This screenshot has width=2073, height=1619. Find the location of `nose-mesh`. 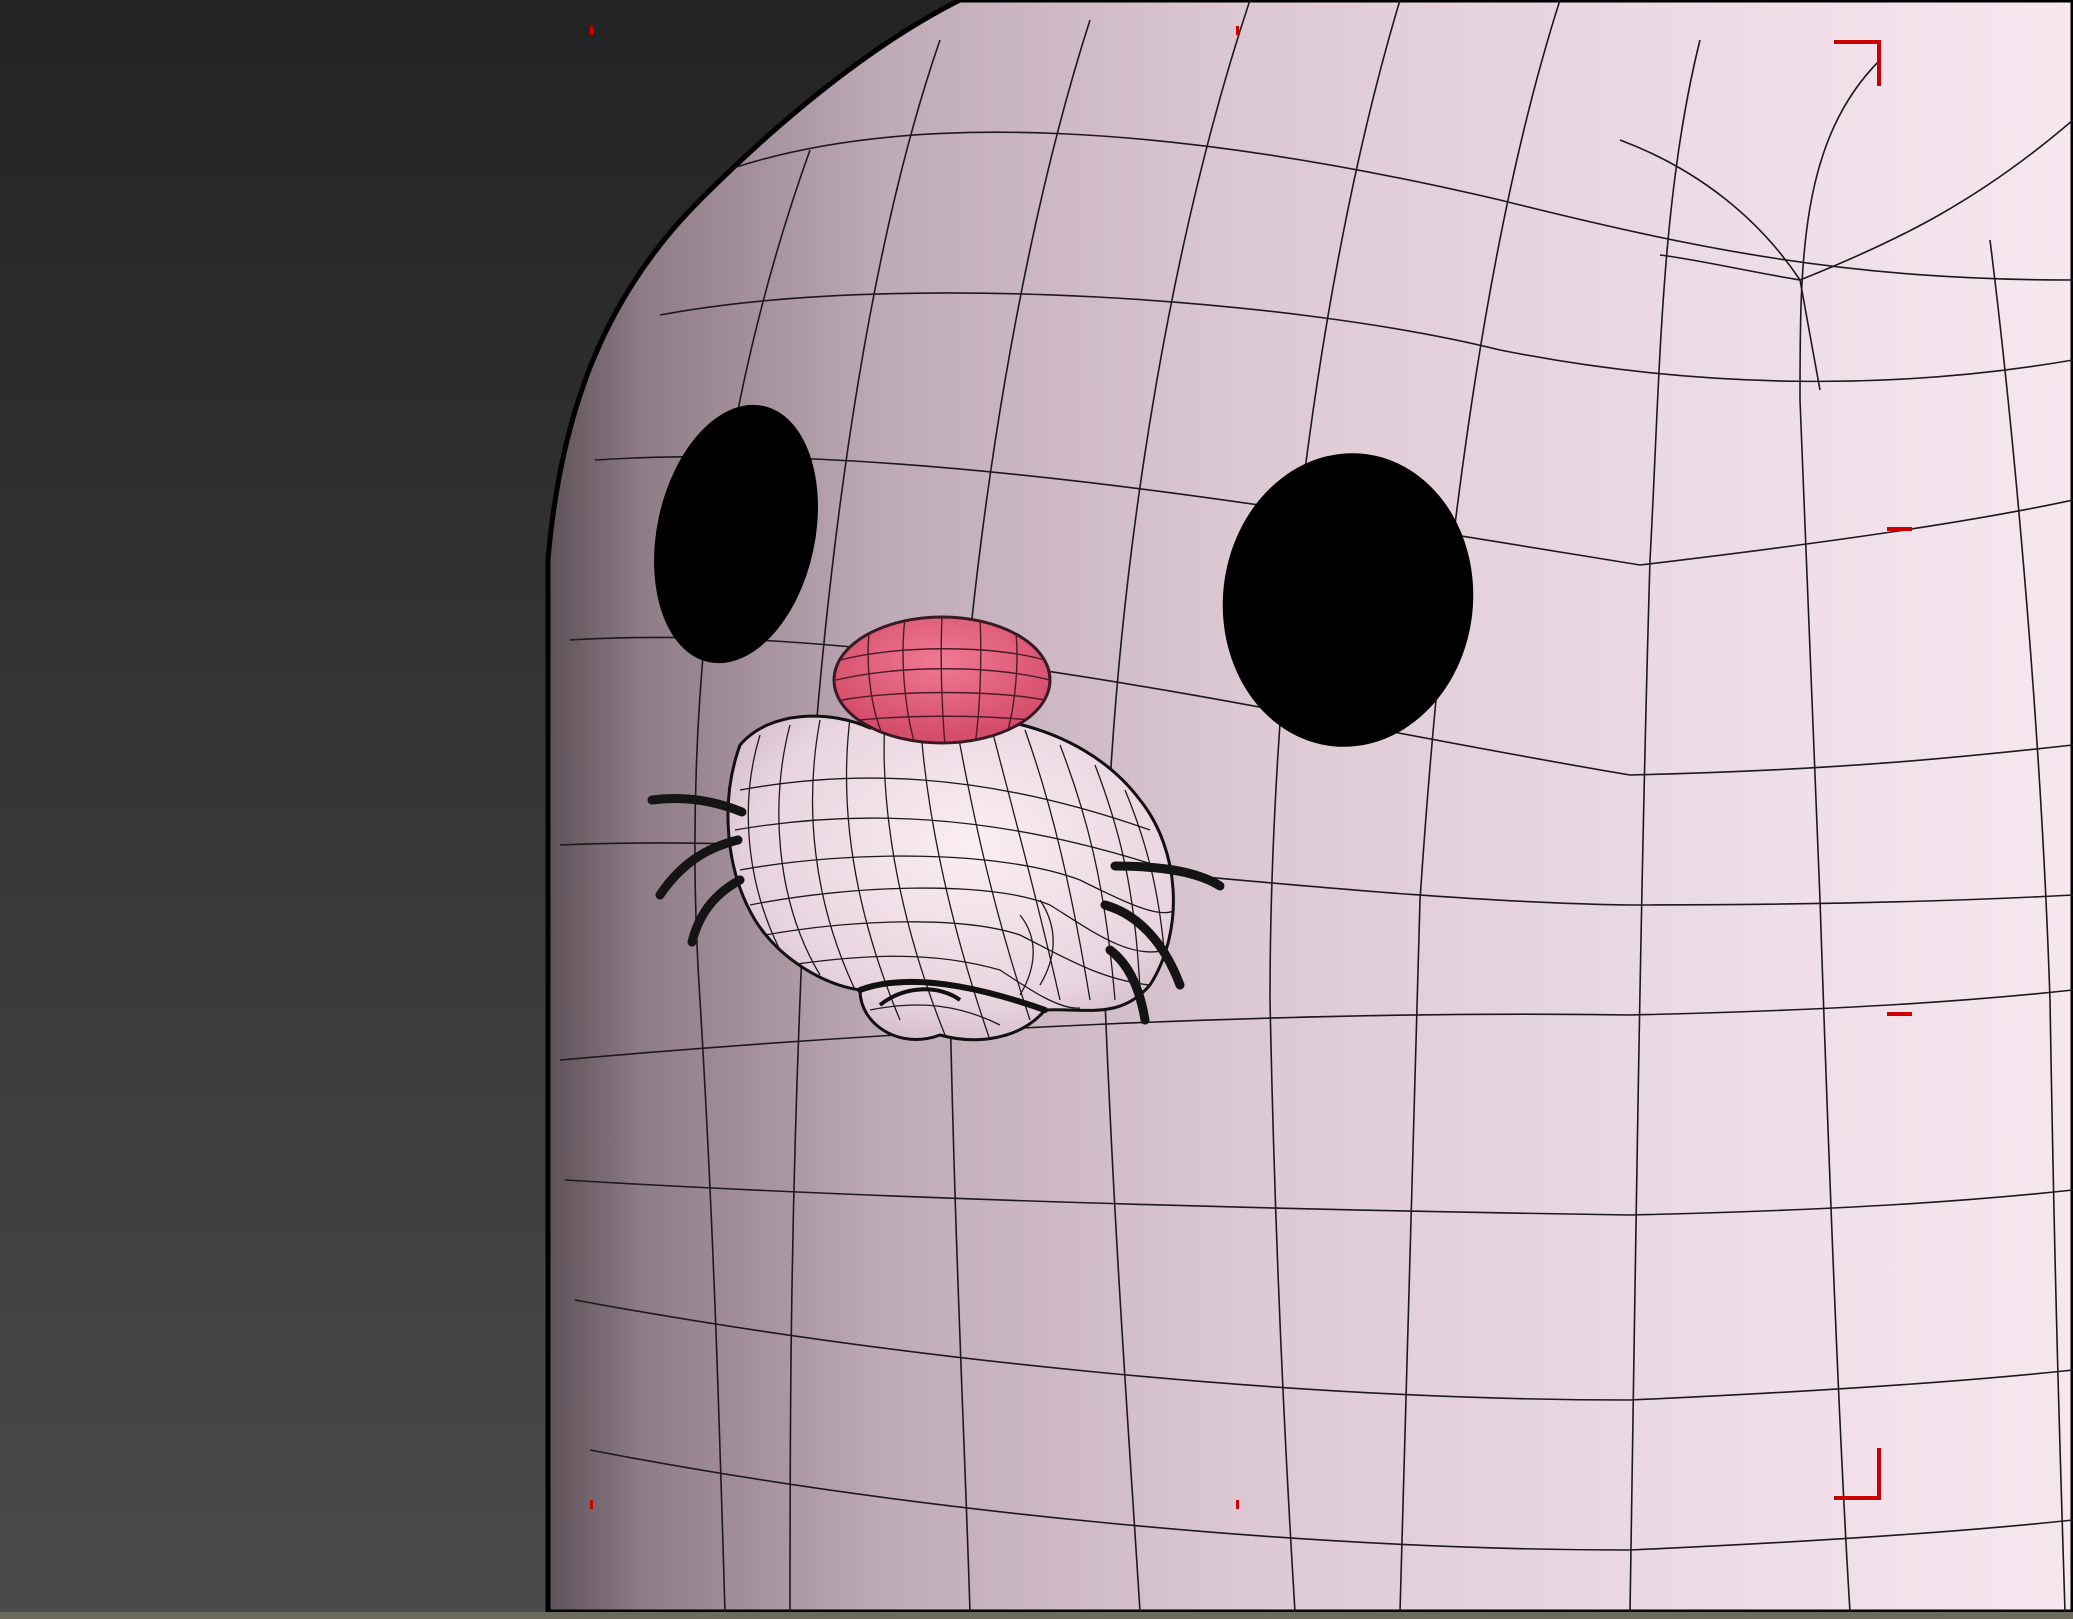

nose-mesh is located at coordinates (942, 680).